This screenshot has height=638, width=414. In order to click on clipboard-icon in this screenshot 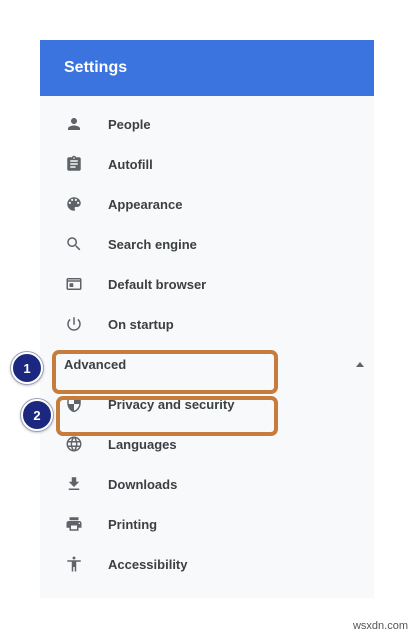, I will do `click(74, 164)`.